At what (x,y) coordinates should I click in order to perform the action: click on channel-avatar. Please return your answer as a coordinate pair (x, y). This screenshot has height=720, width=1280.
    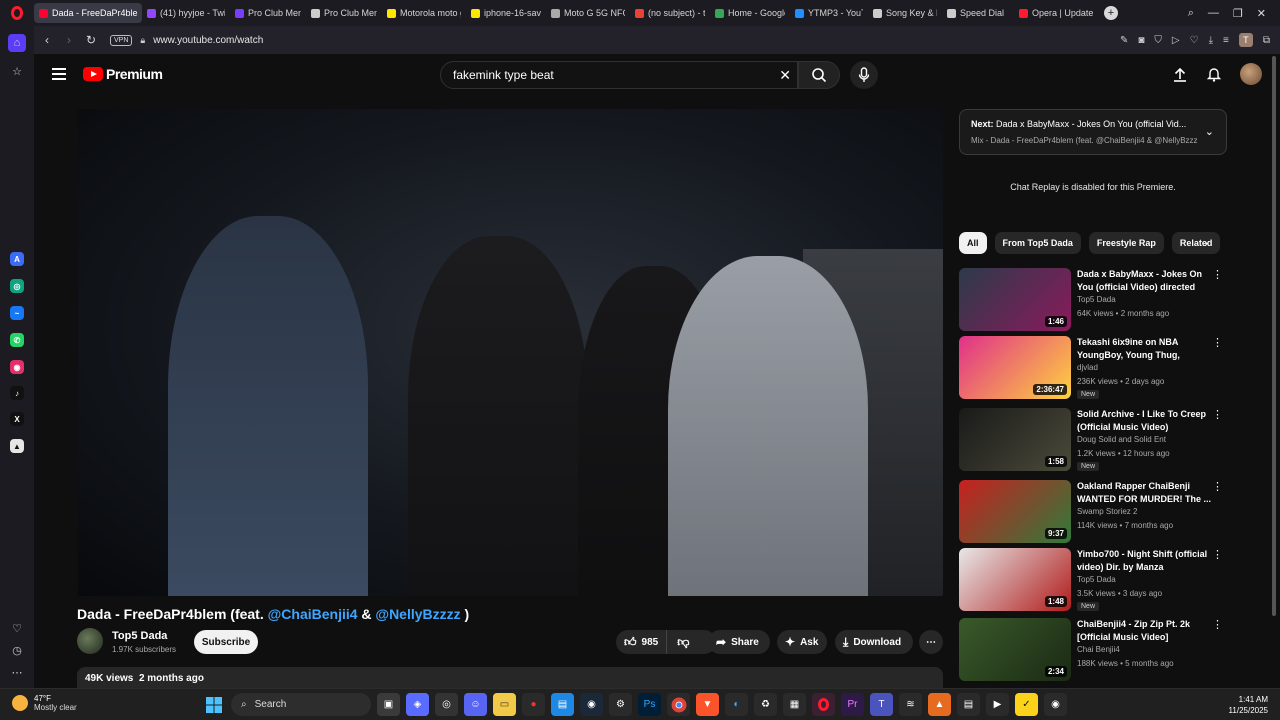
    Looking at the image, I should click on (90, 641).